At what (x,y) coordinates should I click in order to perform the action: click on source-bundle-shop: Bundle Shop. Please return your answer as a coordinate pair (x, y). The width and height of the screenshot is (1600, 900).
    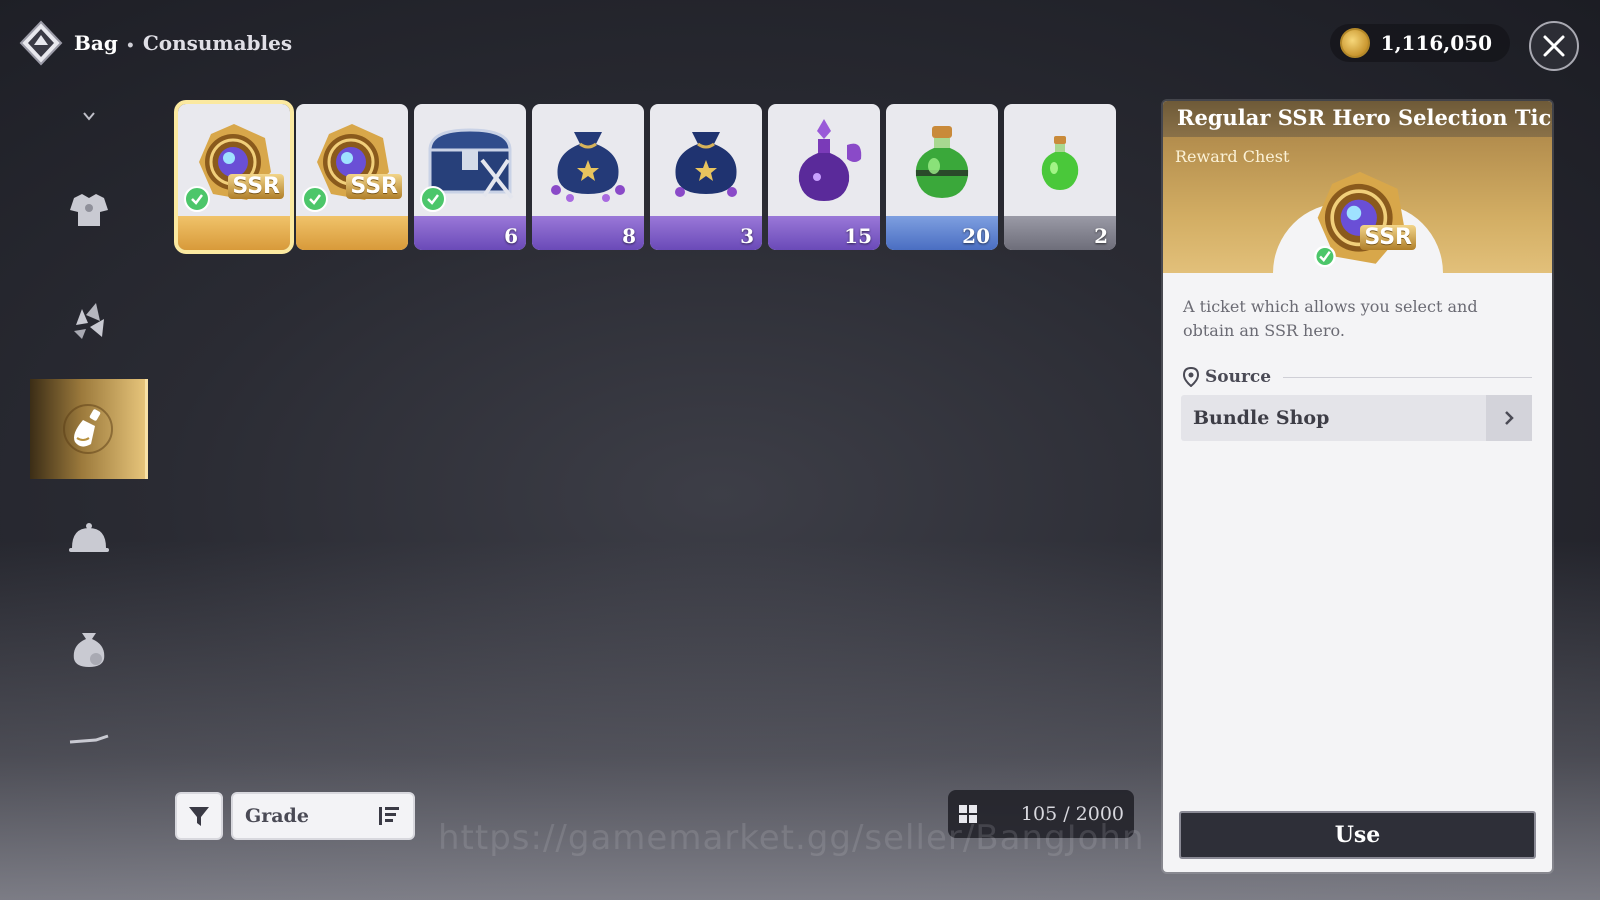
    Looking at the image, I should click on (1356, 418).